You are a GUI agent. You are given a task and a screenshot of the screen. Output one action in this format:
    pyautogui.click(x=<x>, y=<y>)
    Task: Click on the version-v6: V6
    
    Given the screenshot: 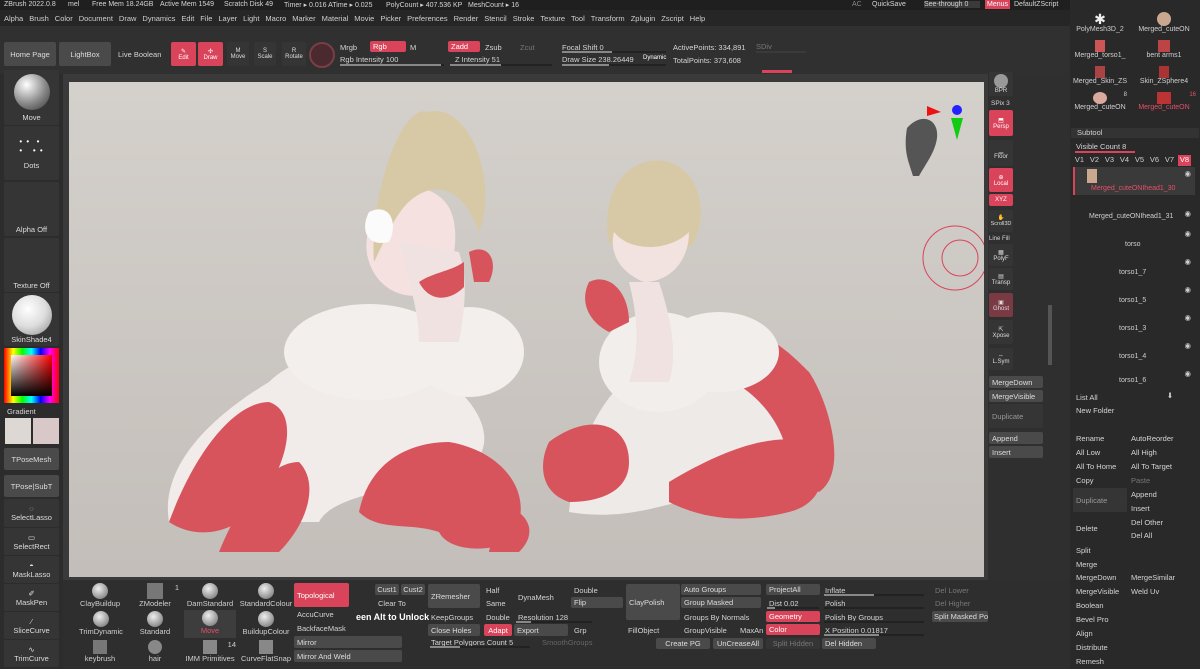 What is the action you would take?
    pyautogui.click(x=1154, y=160)
    